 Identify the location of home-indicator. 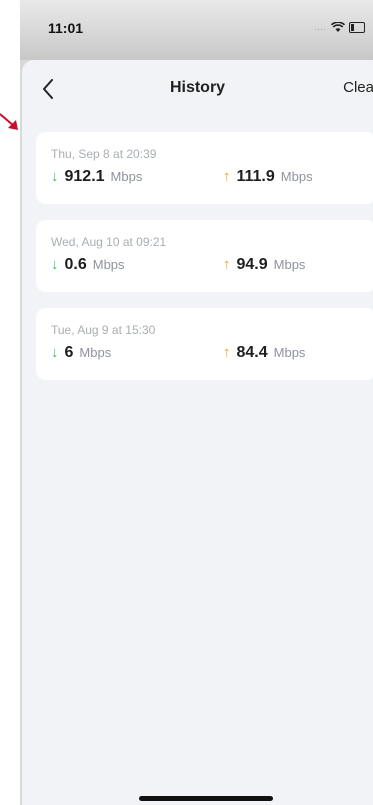
(206, 798).